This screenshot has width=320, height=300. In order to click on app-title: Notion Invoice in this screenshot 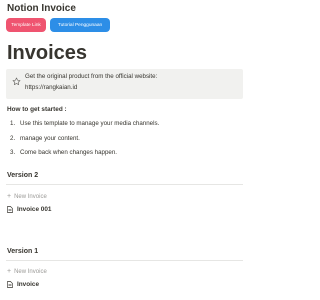, I will do `click(41, 8)`.